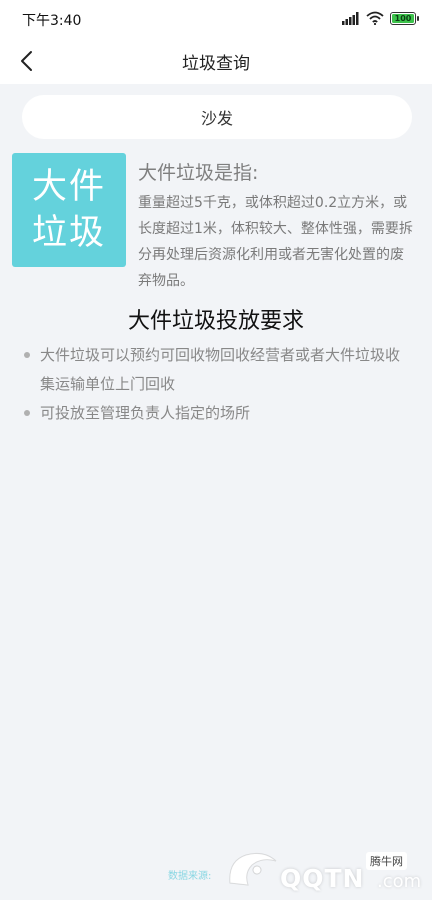 This screenshot has height=900, width=432. I want to click on badge-line-1: 大件, so click(68, 187).